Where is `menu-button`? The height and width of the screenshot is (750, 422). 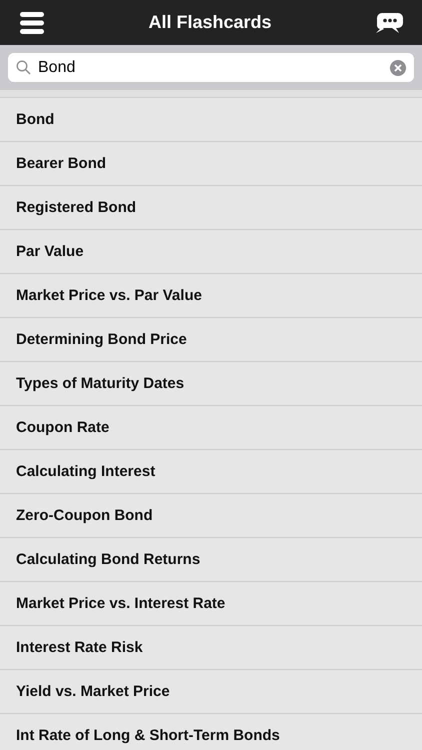
menu-button is located at coordinates (32, 23).